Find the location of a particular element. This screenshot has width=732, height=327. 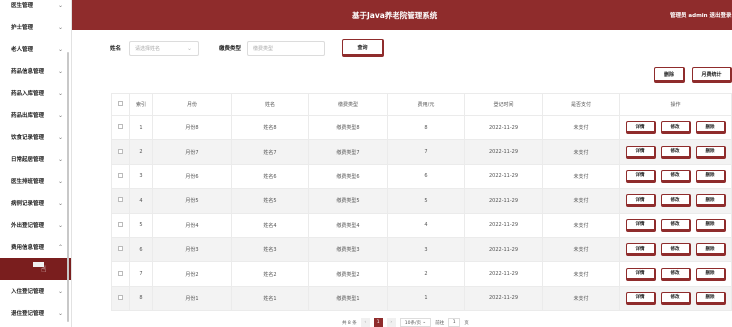

col-header-type: 缴费类型 is located at coordinates (348, 104).